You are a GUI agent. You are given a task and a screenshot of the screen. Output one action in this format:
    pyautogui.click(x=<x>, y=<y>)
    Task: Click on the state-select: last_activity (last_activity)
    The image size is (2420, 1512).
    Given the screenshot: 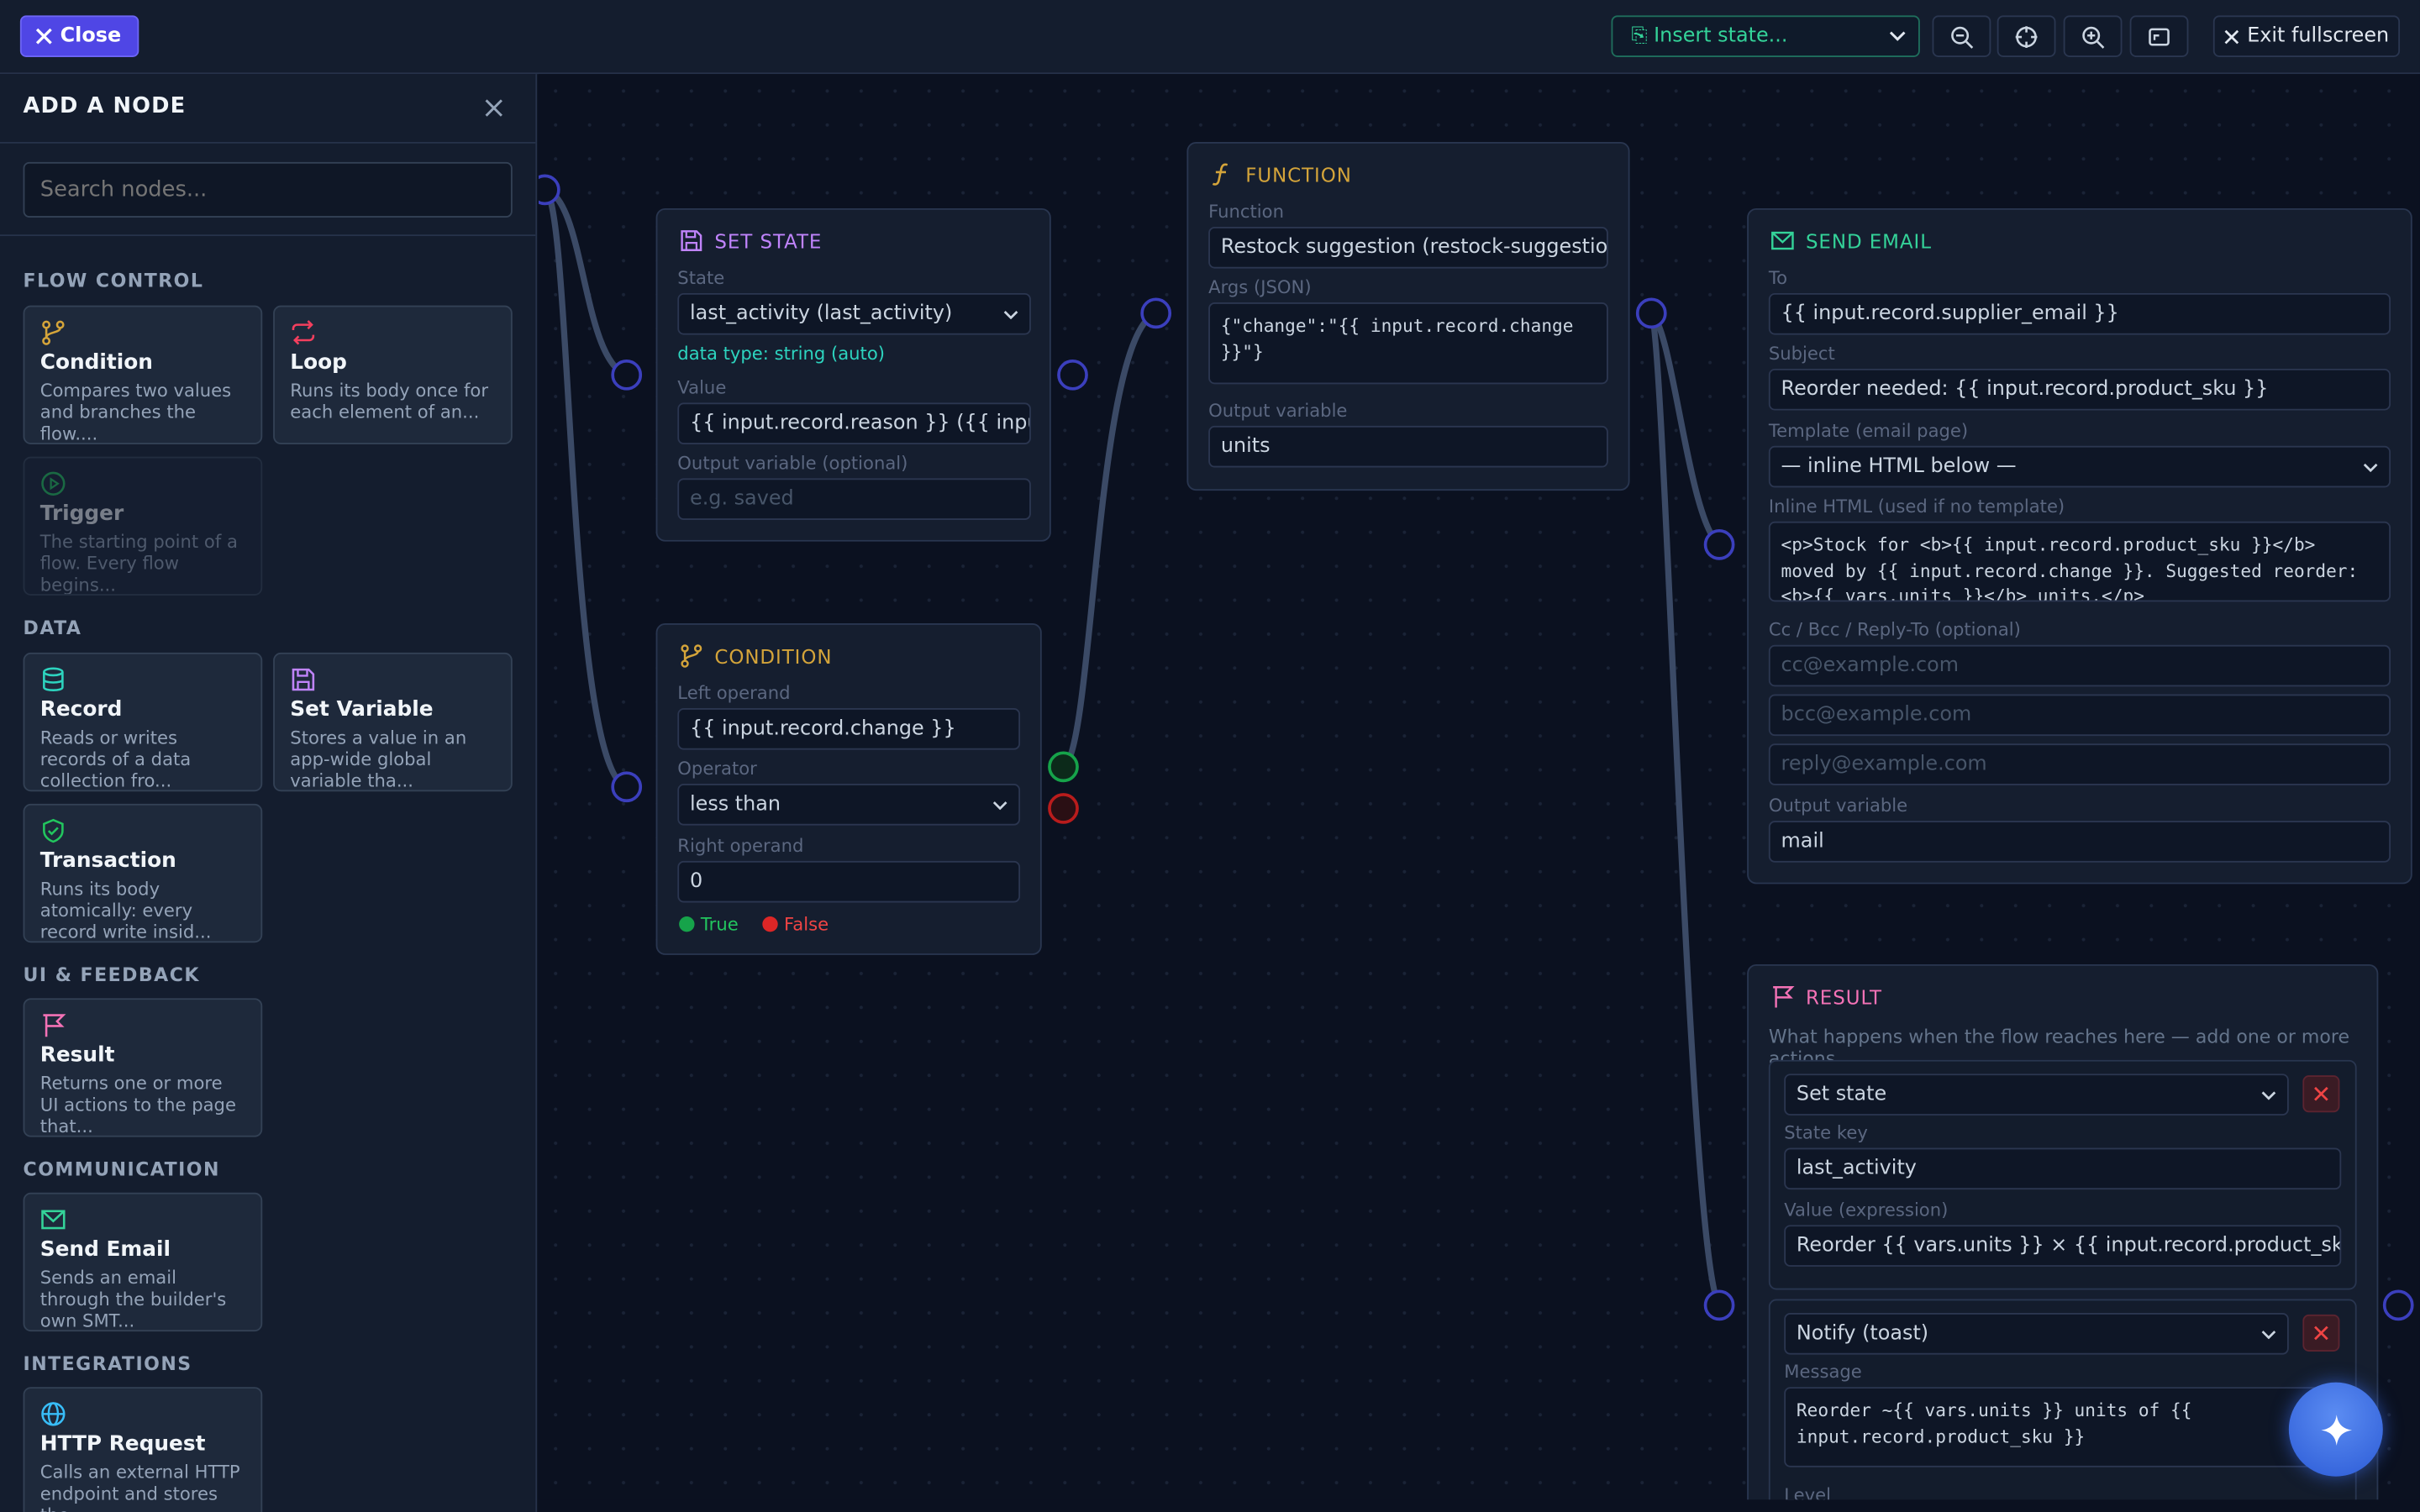 What is the action you would take?
    pyautogui.click(x=854, y=313)
    